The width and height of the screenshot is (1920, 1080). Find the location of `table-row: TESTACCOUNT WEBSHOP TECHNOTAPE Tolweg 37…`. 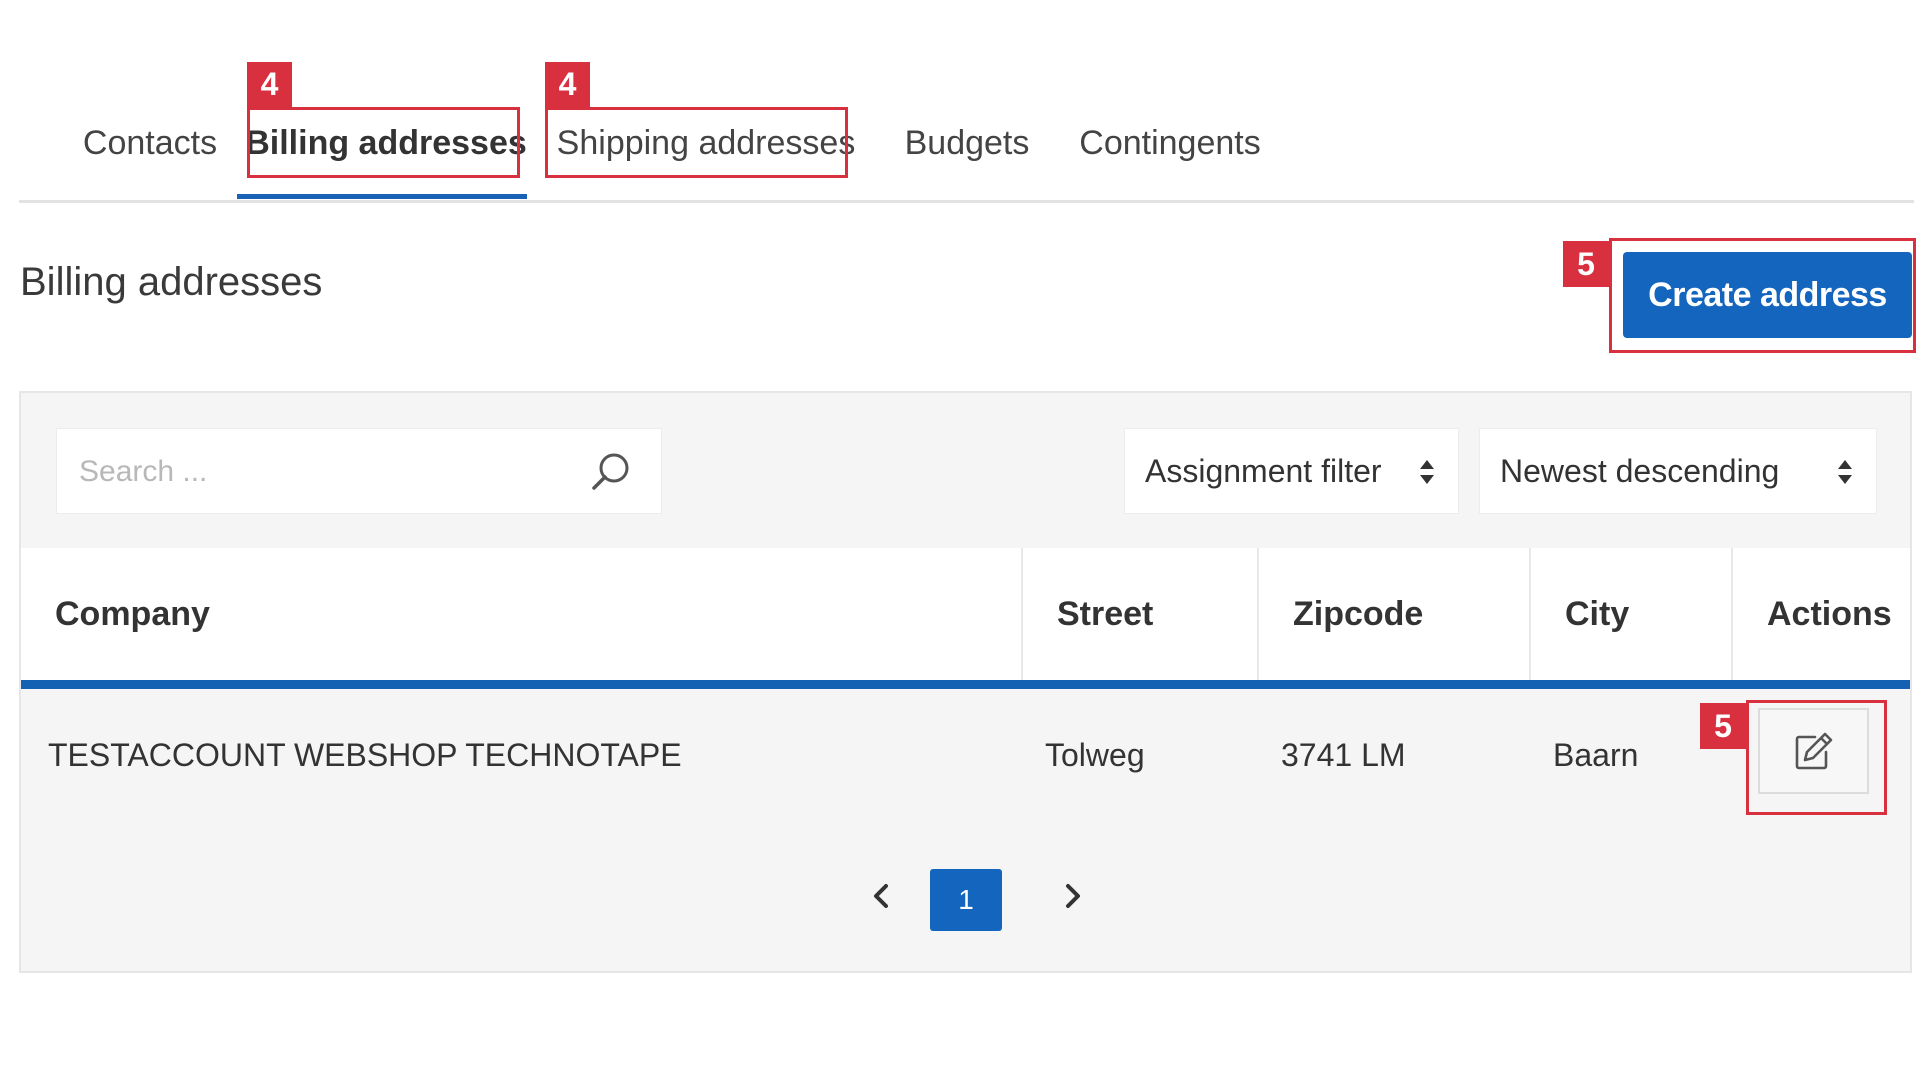

table-row: TESTACCOUNT WEBSHOP TECHNOTAPE Tolweg 37… is located at coordinates (965, 755).